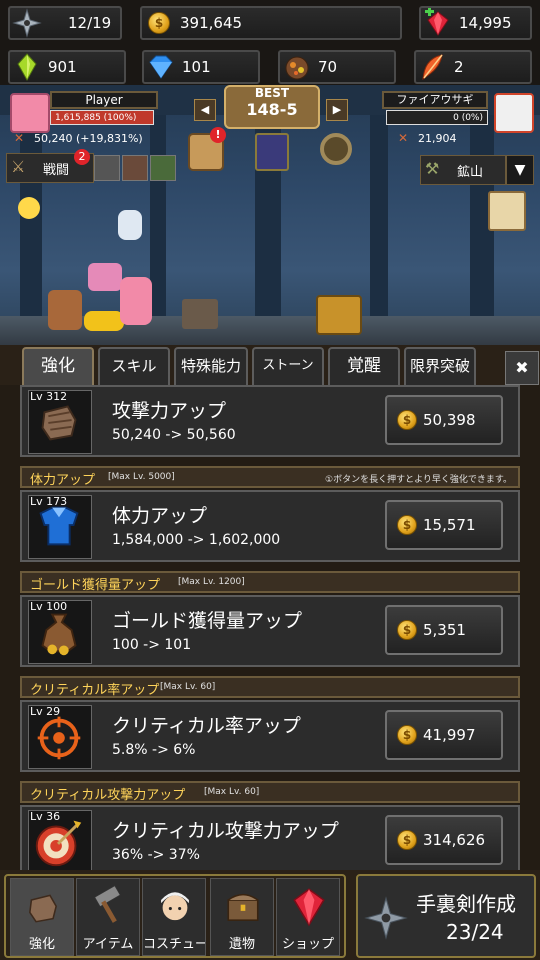  Describe the element at coordinates (468, 118) in the screenshot. I see `enemy-hp-text: 0 (0%)` at that location.